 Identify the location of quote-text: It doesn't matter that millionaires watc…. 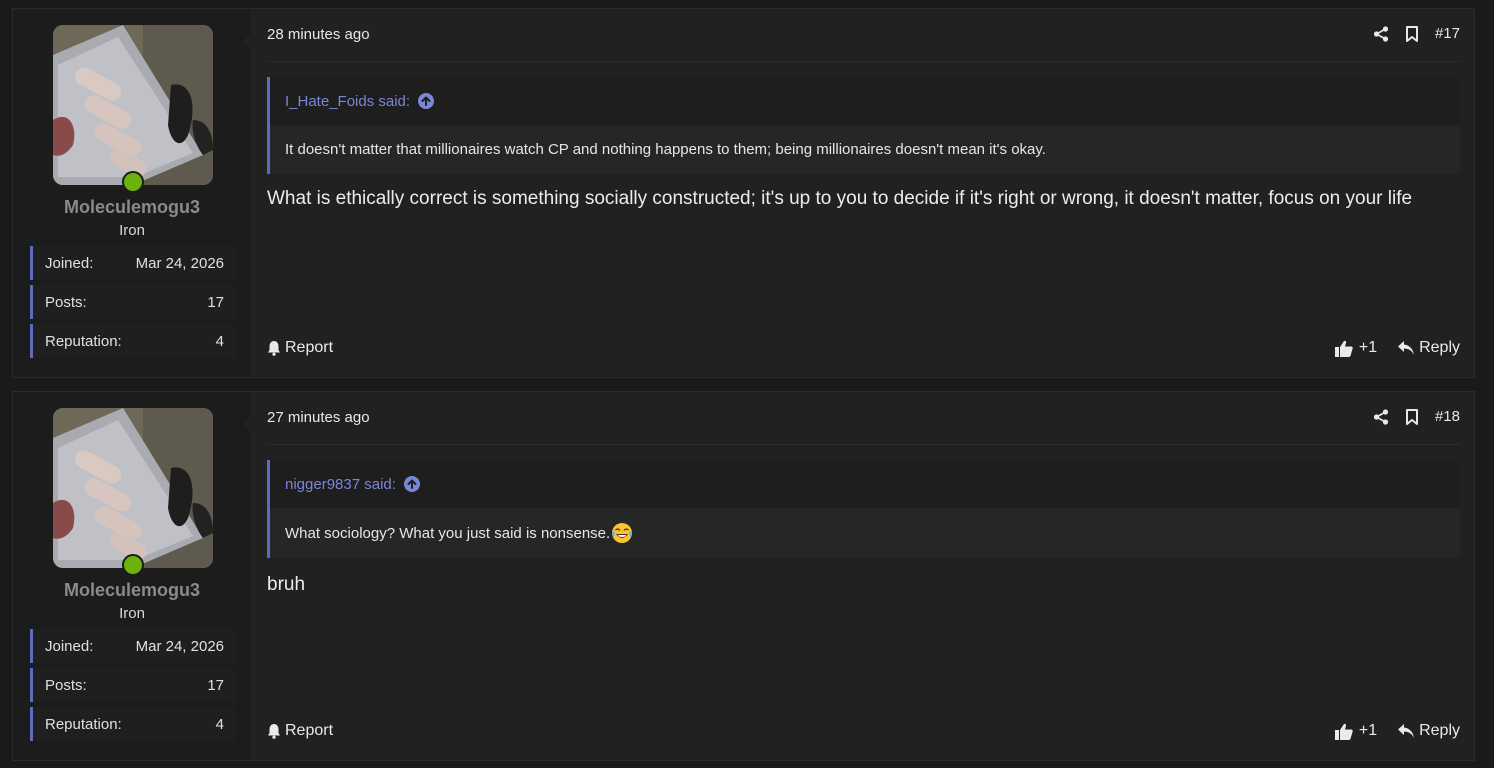
(865, 149).